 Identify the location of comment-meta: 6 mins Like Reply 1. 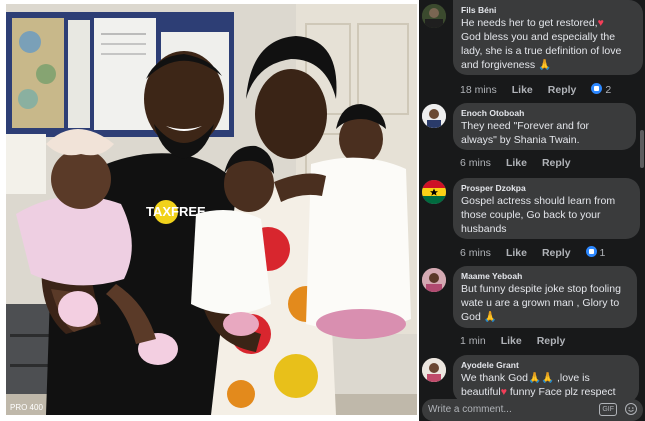
(532, 252).